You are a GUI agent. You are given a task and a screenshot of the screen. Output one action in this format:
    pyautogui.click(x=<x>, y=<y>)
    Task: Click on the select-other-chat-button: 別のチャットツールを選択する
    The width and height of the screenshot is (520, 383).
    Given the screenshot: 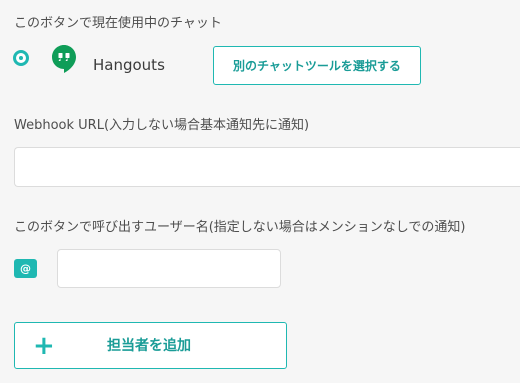 What is the action you would take?
    pyautogui.click(x=317, y=65)
    